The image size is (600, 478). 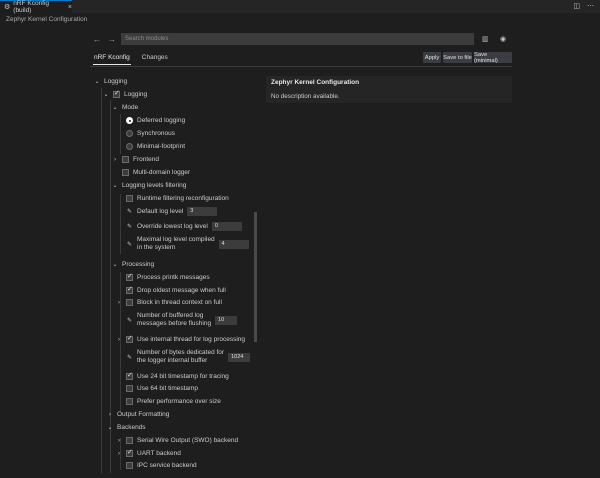 What do you see at coordinates (177, 440) in the screenshot?
I see `tree-item-swo: › Serial Wire Output (SWO) backend` at bounding box center [177, 440].